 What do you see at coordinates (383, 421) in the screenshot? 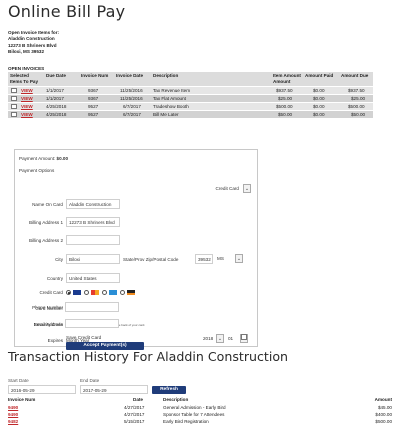
I see `history-amount: $500.00` at bounding box center [383, 421].